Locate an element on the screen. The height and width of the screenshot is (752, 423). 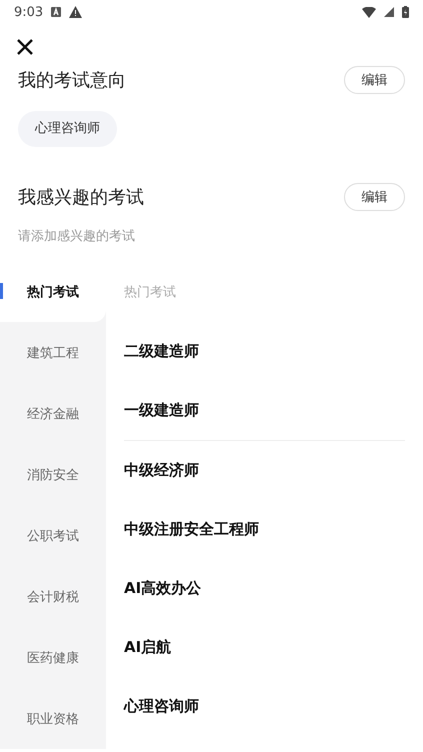
exam-item: 中级注册安全工程师 is located at coordinates (264, 529).